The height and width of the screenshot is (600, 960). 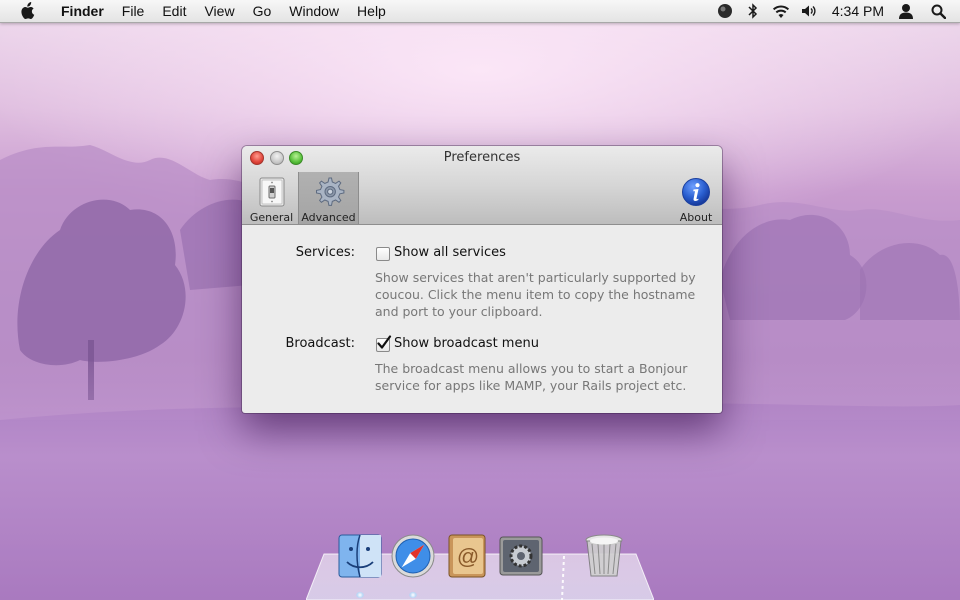 What do you see at coordinates (482, 185) in the screenshot?
I see `window-toolbar: Preferences General Advanced About` at bounding box center [482, 185].